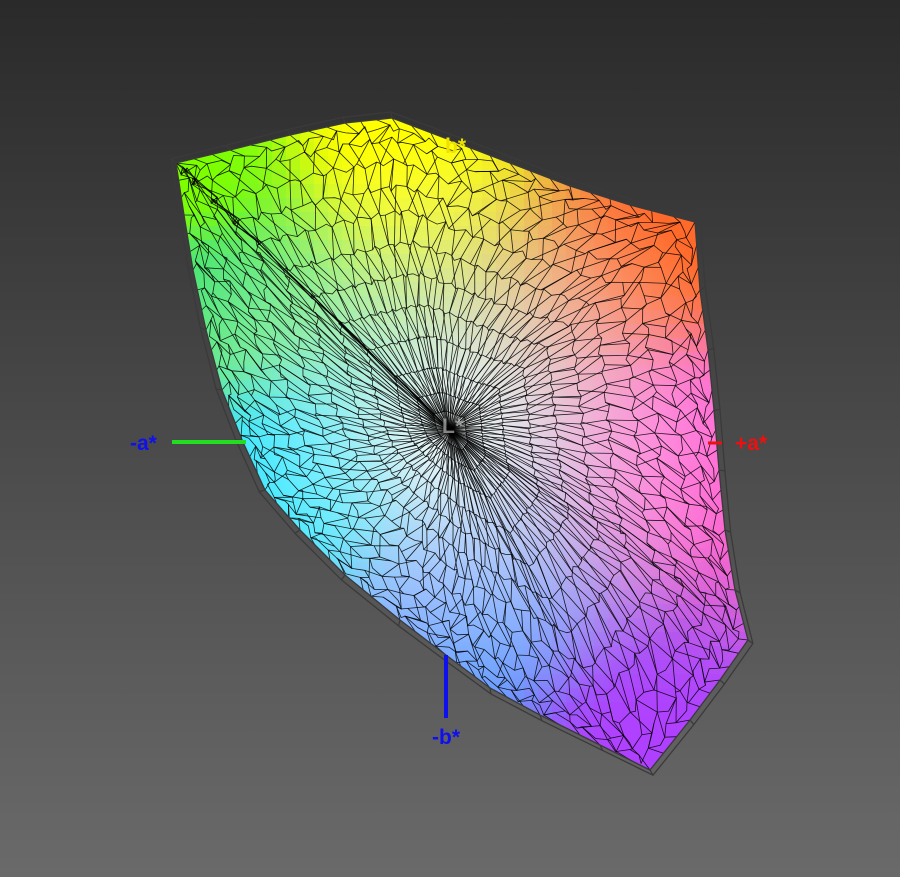 Image resolution: width=900 pixels, height=877 pixels. What do you see at coordinates (144, 443) in the screenshot?
I see `neg-a-axis-label: -a*` at bounding box center [144, 443].